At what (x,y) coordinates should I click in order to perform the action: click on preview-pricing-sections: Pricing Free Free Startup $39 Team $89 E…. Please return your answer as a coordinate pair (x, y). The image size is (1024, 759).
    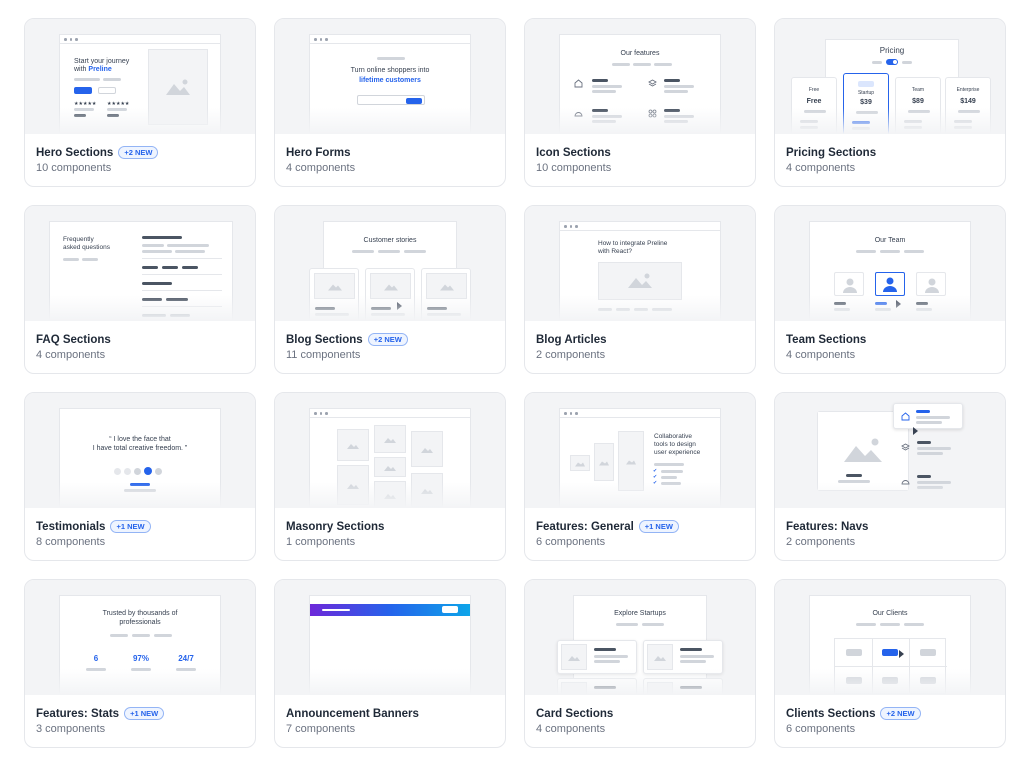
    Looking at the image, I should click on (890, 76).